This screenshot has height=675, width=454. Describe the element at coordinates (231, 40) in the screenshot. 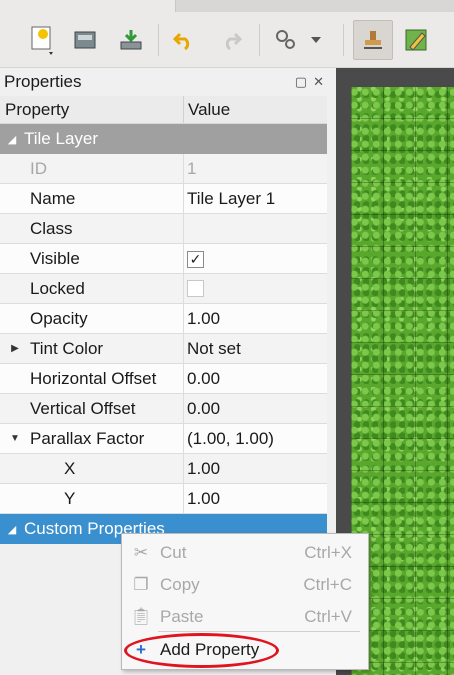

I see `redo-icon` at that location.